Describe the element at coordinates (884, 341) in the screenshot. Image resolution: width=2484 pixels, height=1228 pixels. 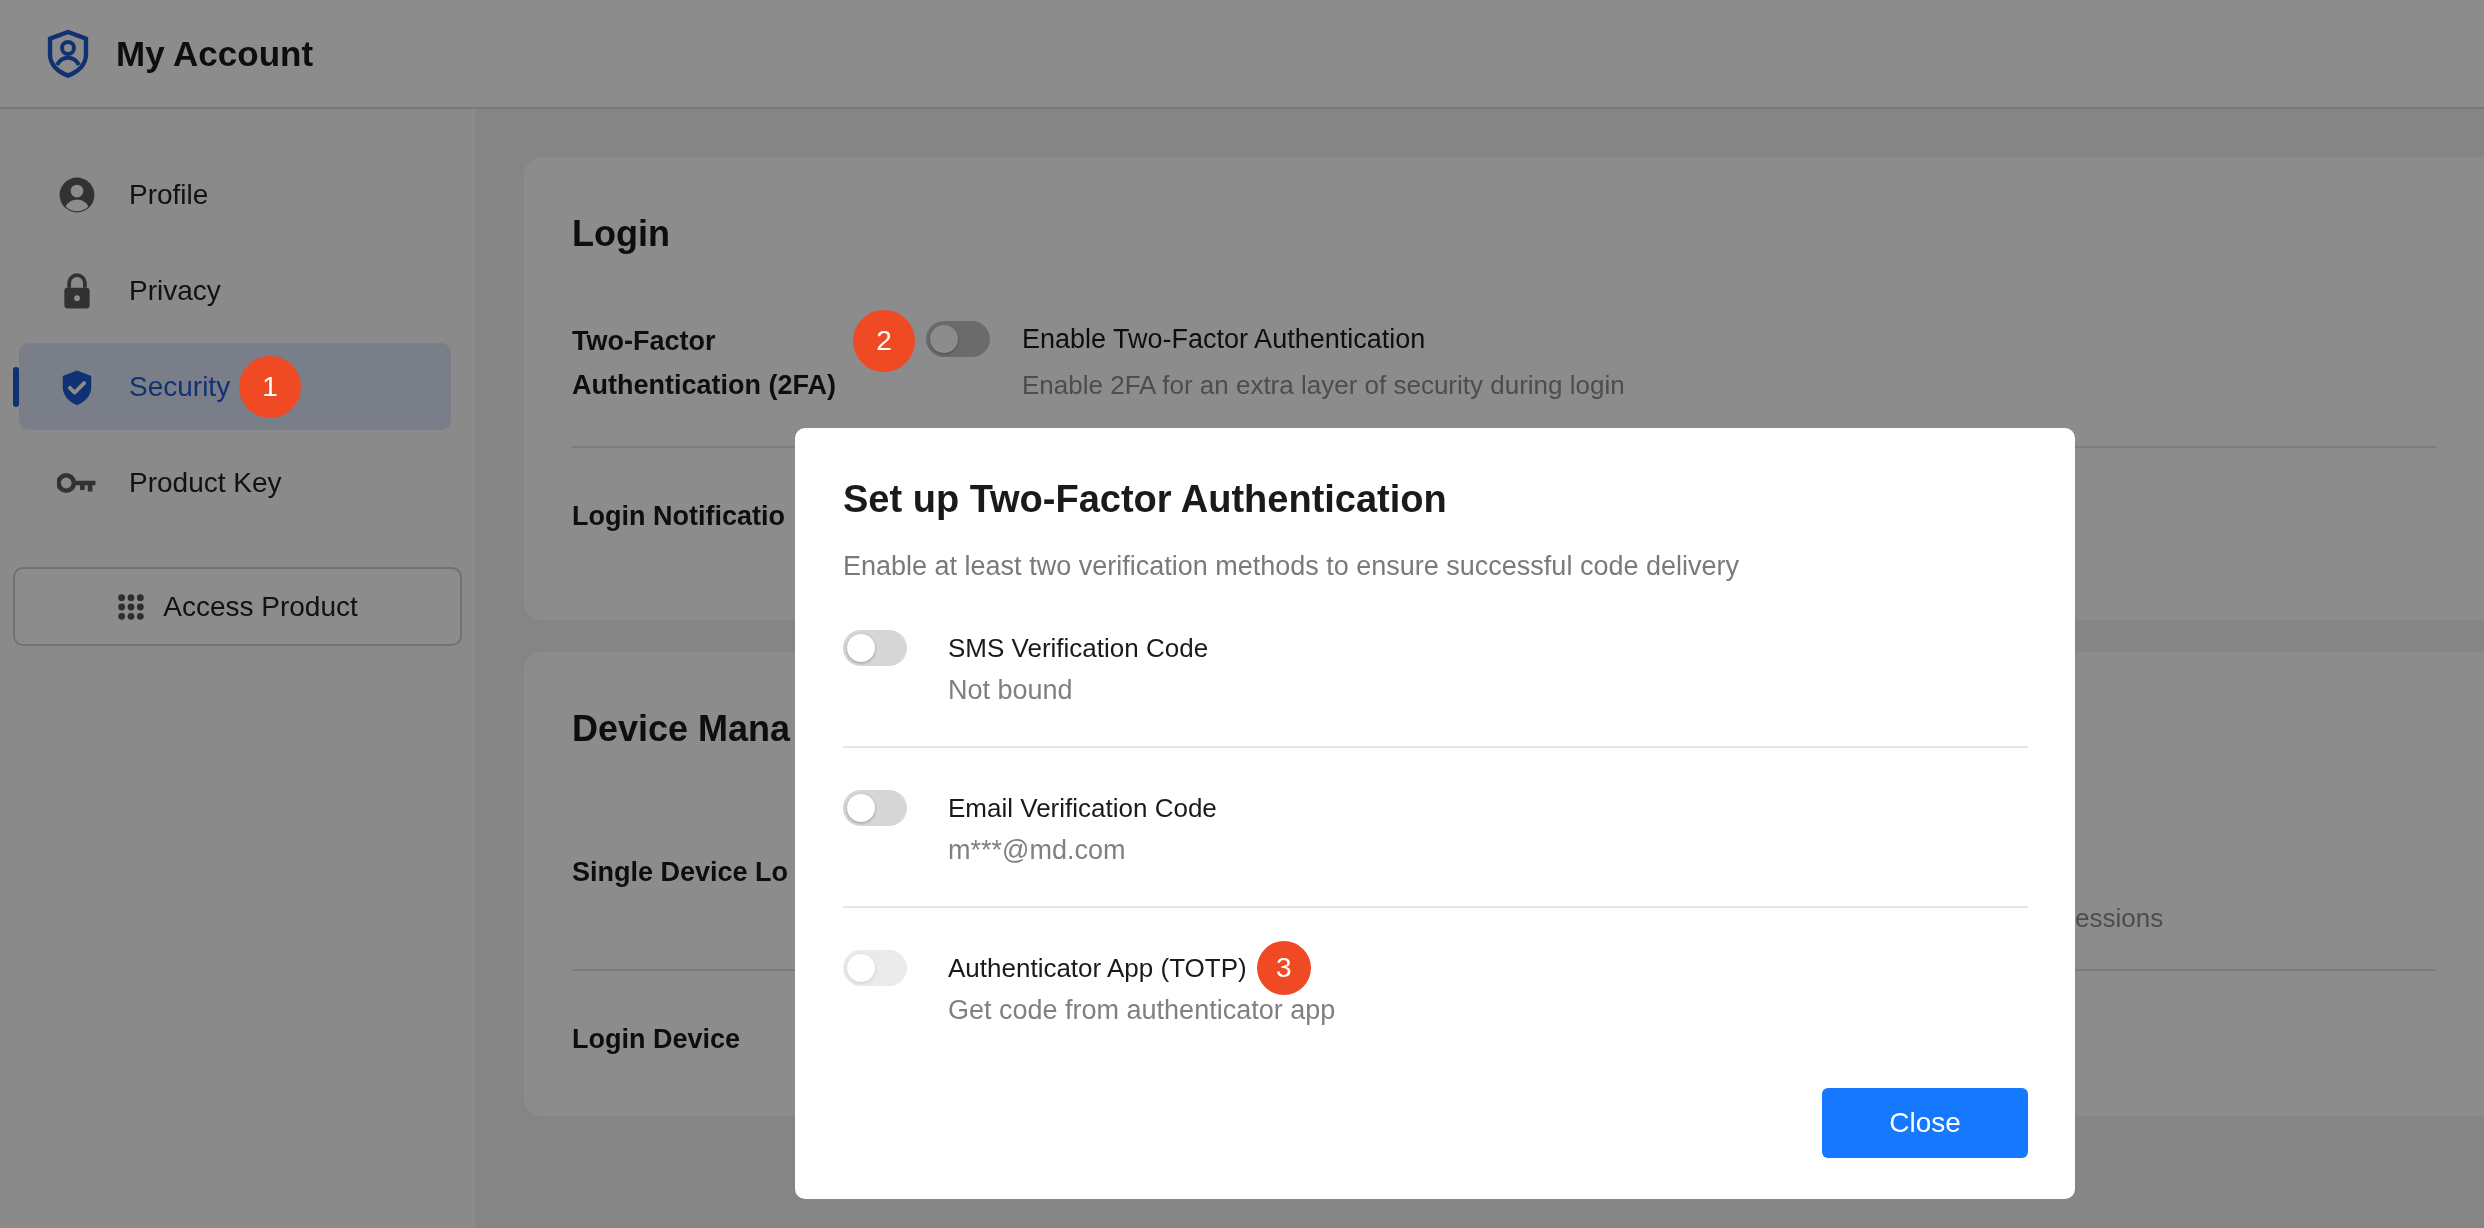
I see `step-badge: 2` at that location.